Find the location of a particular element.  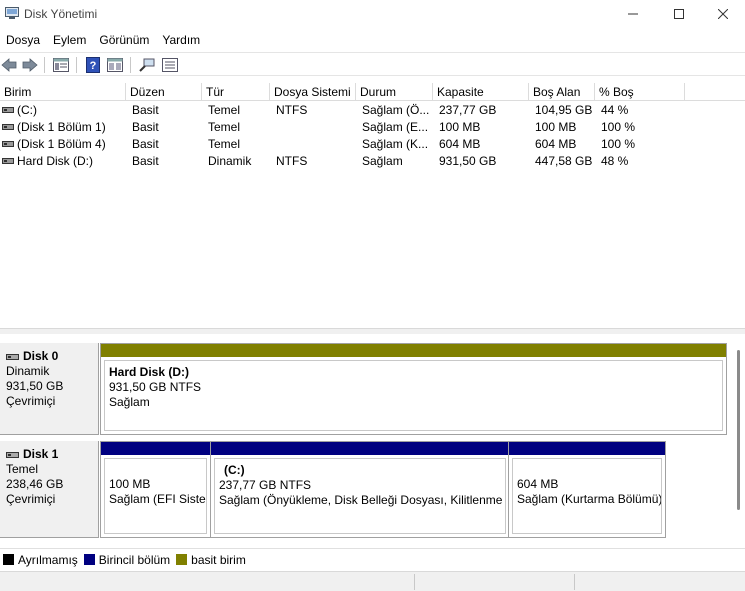

legend-swatch-simple is located at coordinates (182, 559).